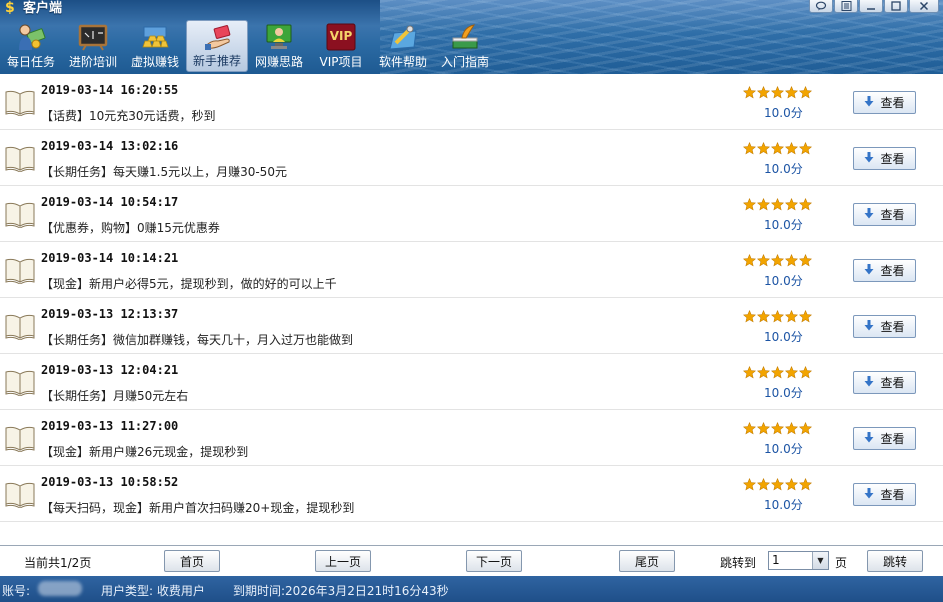 This screenshot has height=602, width=943. I want to click on item-description: 【现金】新用户必得5元，提现秒到，做的好的可以上千, so click(189, 284).